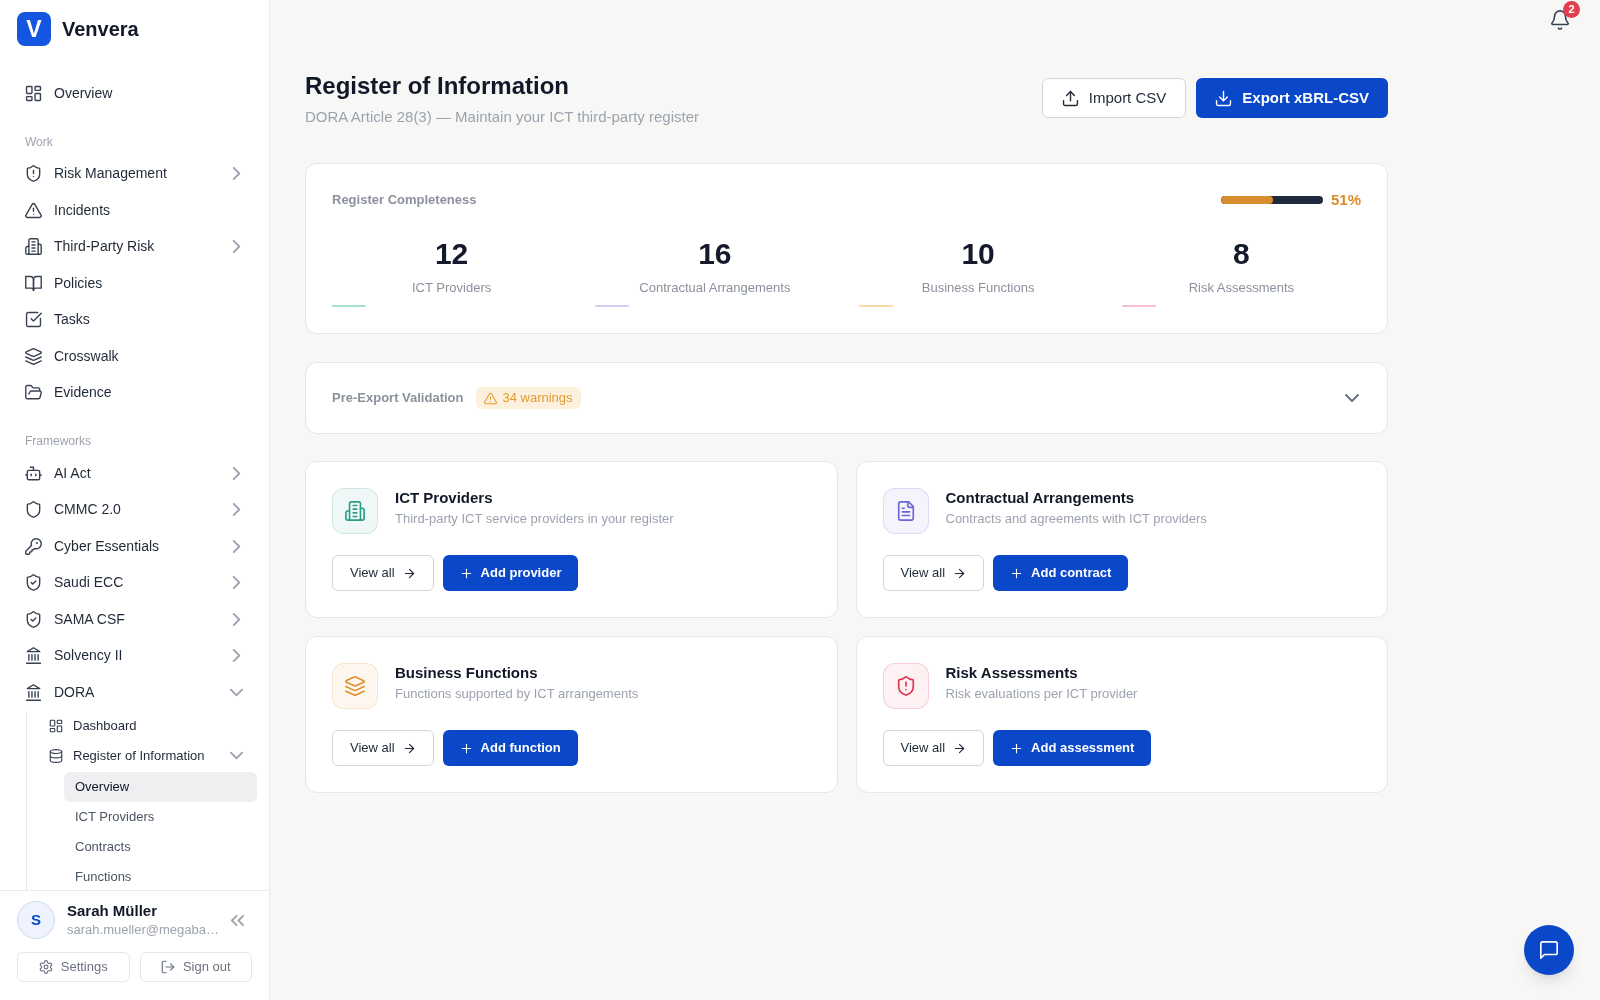 The height and width of the screenshot is (1000, 1600). What do you see at coordinates (1072, 748) in the screenshot?
I see `add-button: Add assessment` at bounding box center [1072, 748].